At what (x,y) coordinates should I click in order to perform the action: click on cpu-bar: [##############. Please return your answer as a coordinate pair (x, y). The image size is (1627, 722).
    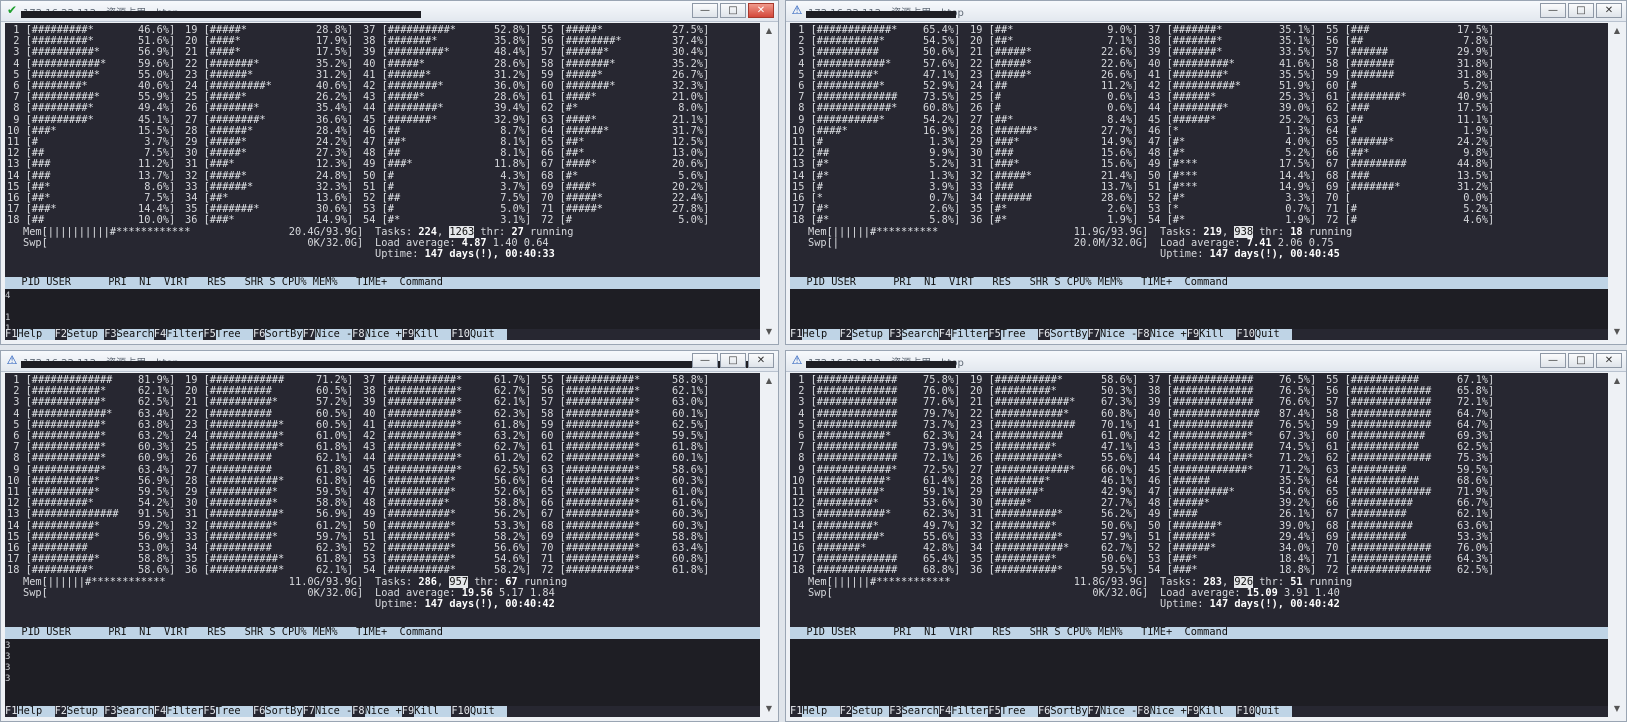
    Looking at the image, I should click on (72, 514).